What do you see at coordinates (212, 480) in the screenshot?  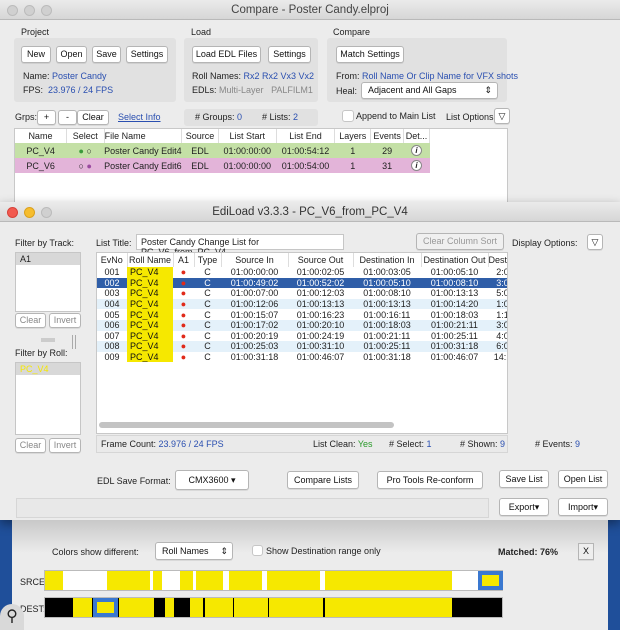 I see `edl-format-select: CMX3600 ▾` at bounding box center [212, 480].